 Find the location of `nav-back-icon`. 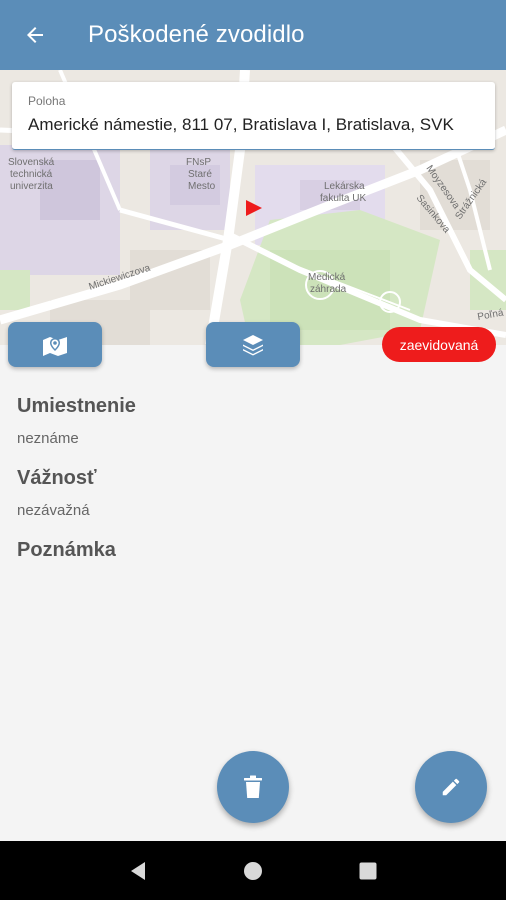

nav-back-icon is located at coordinates (137, 870).